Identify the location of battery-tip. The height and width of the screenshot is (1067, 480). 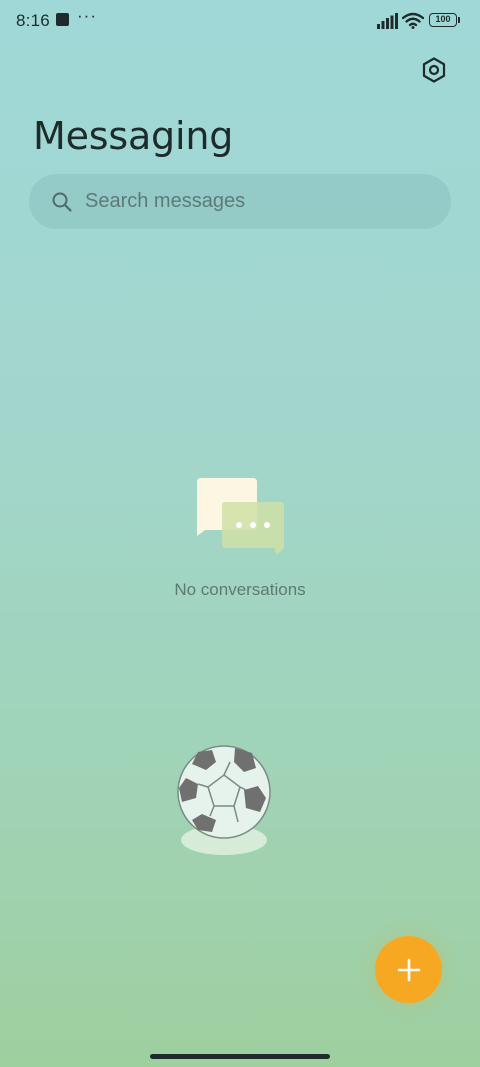
(459, 20).